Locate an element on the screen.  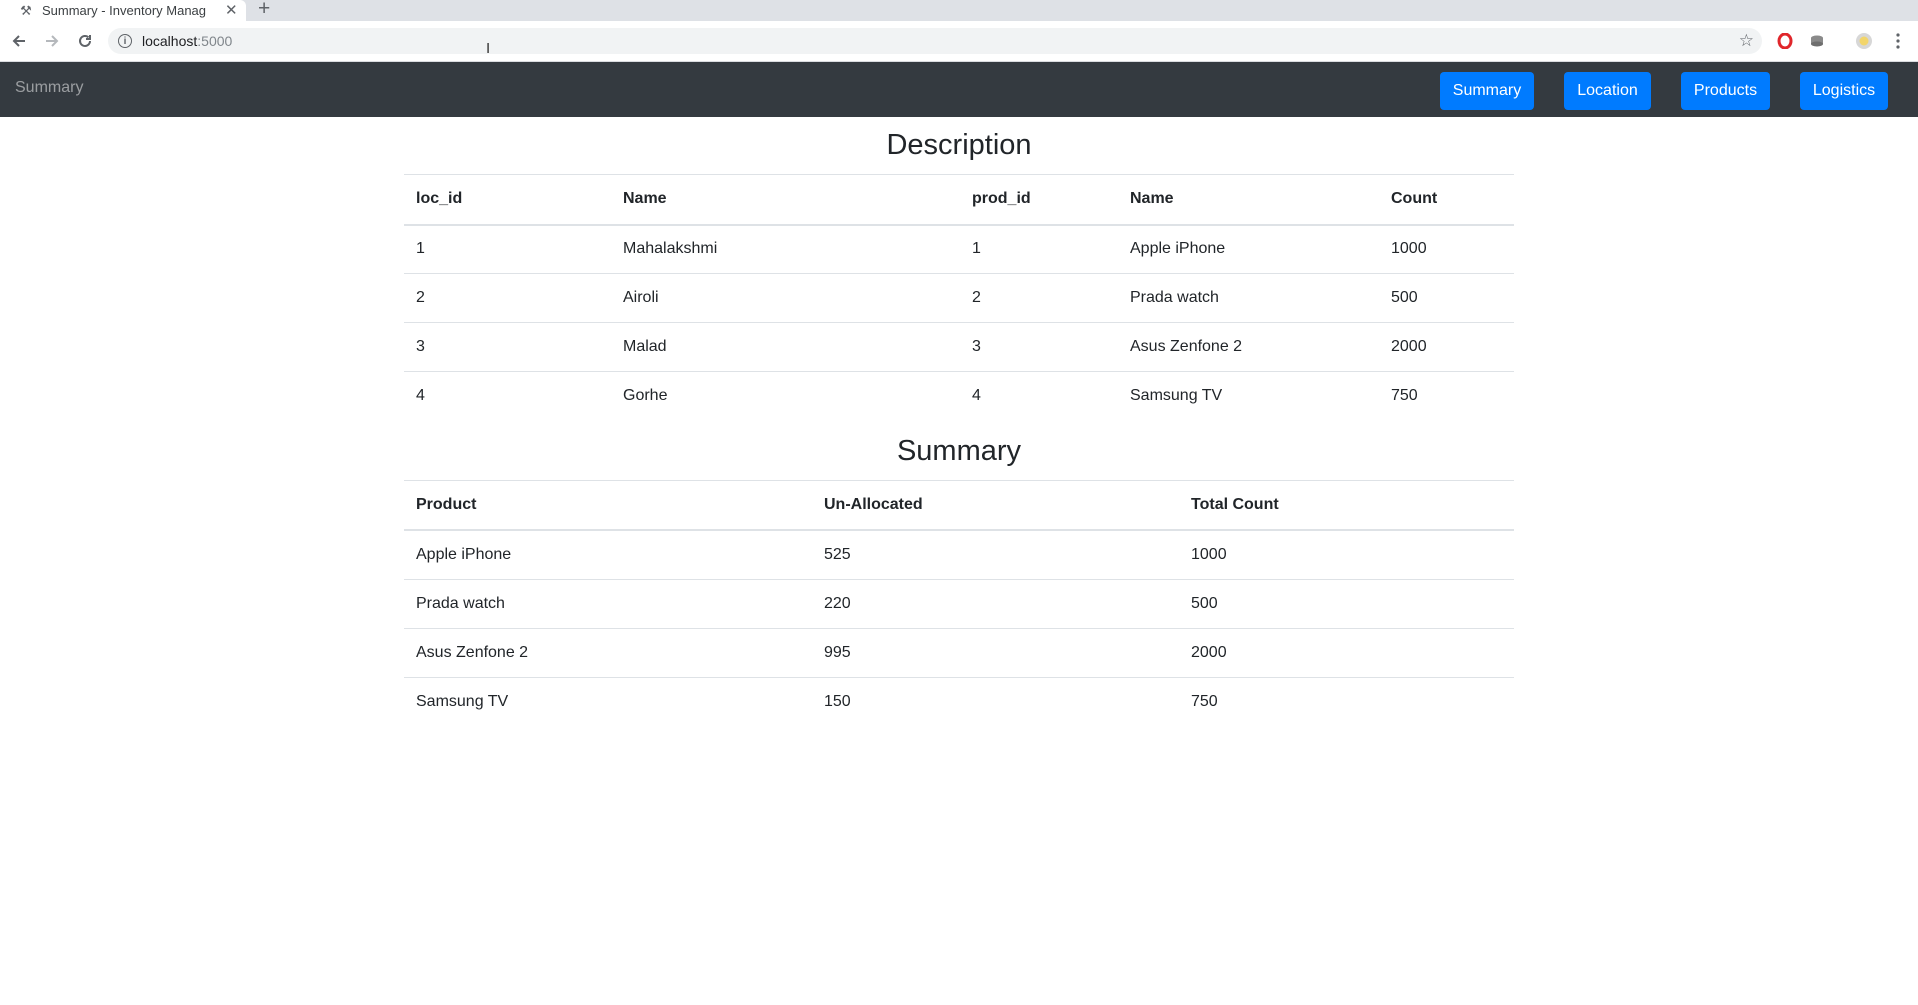
text-cursor-icon: I is located at coordinates (488, 48).